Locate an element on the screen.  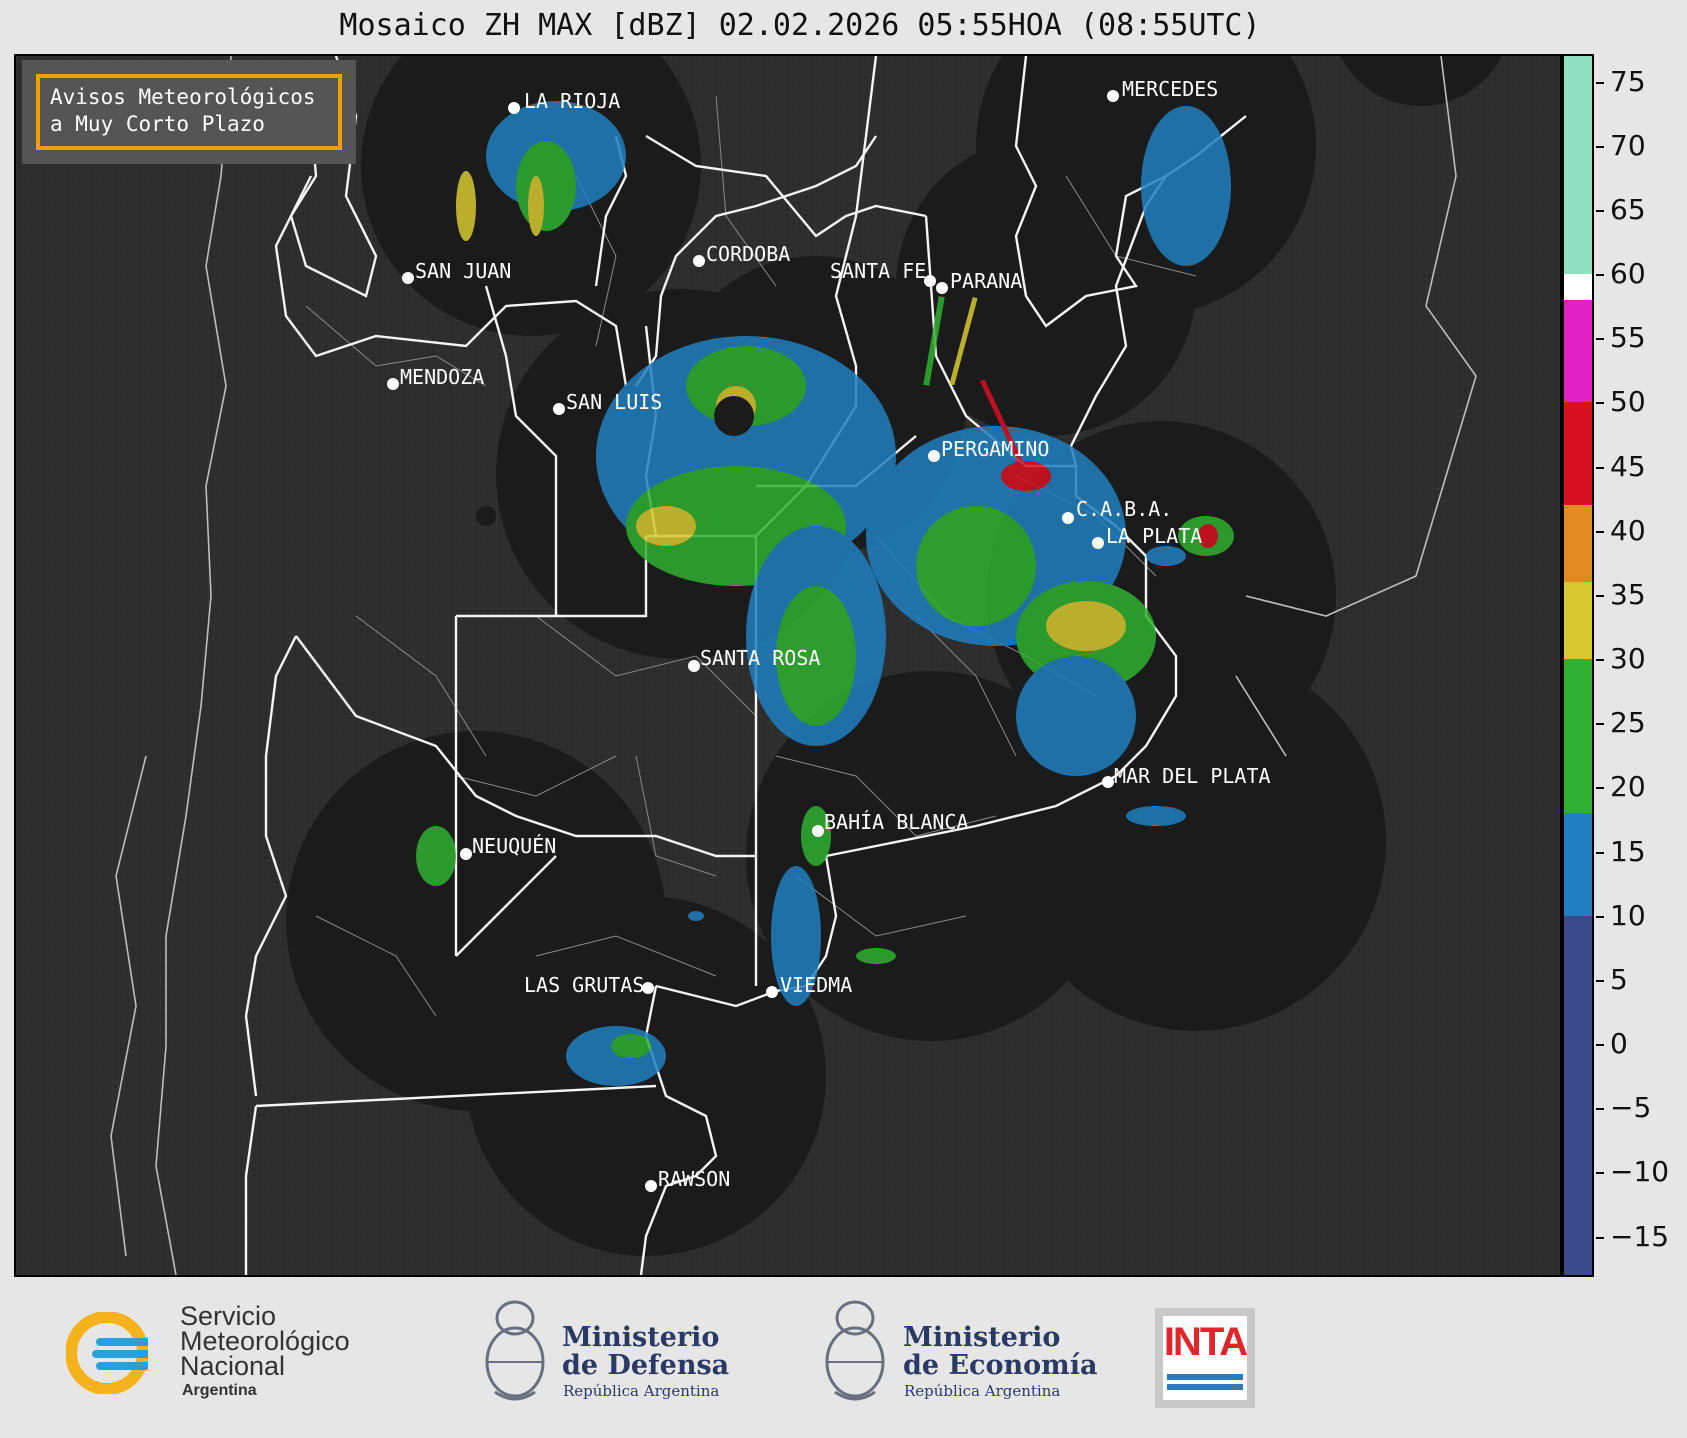
economia-sub: República Argentina is located at coordinates (982, 1391).